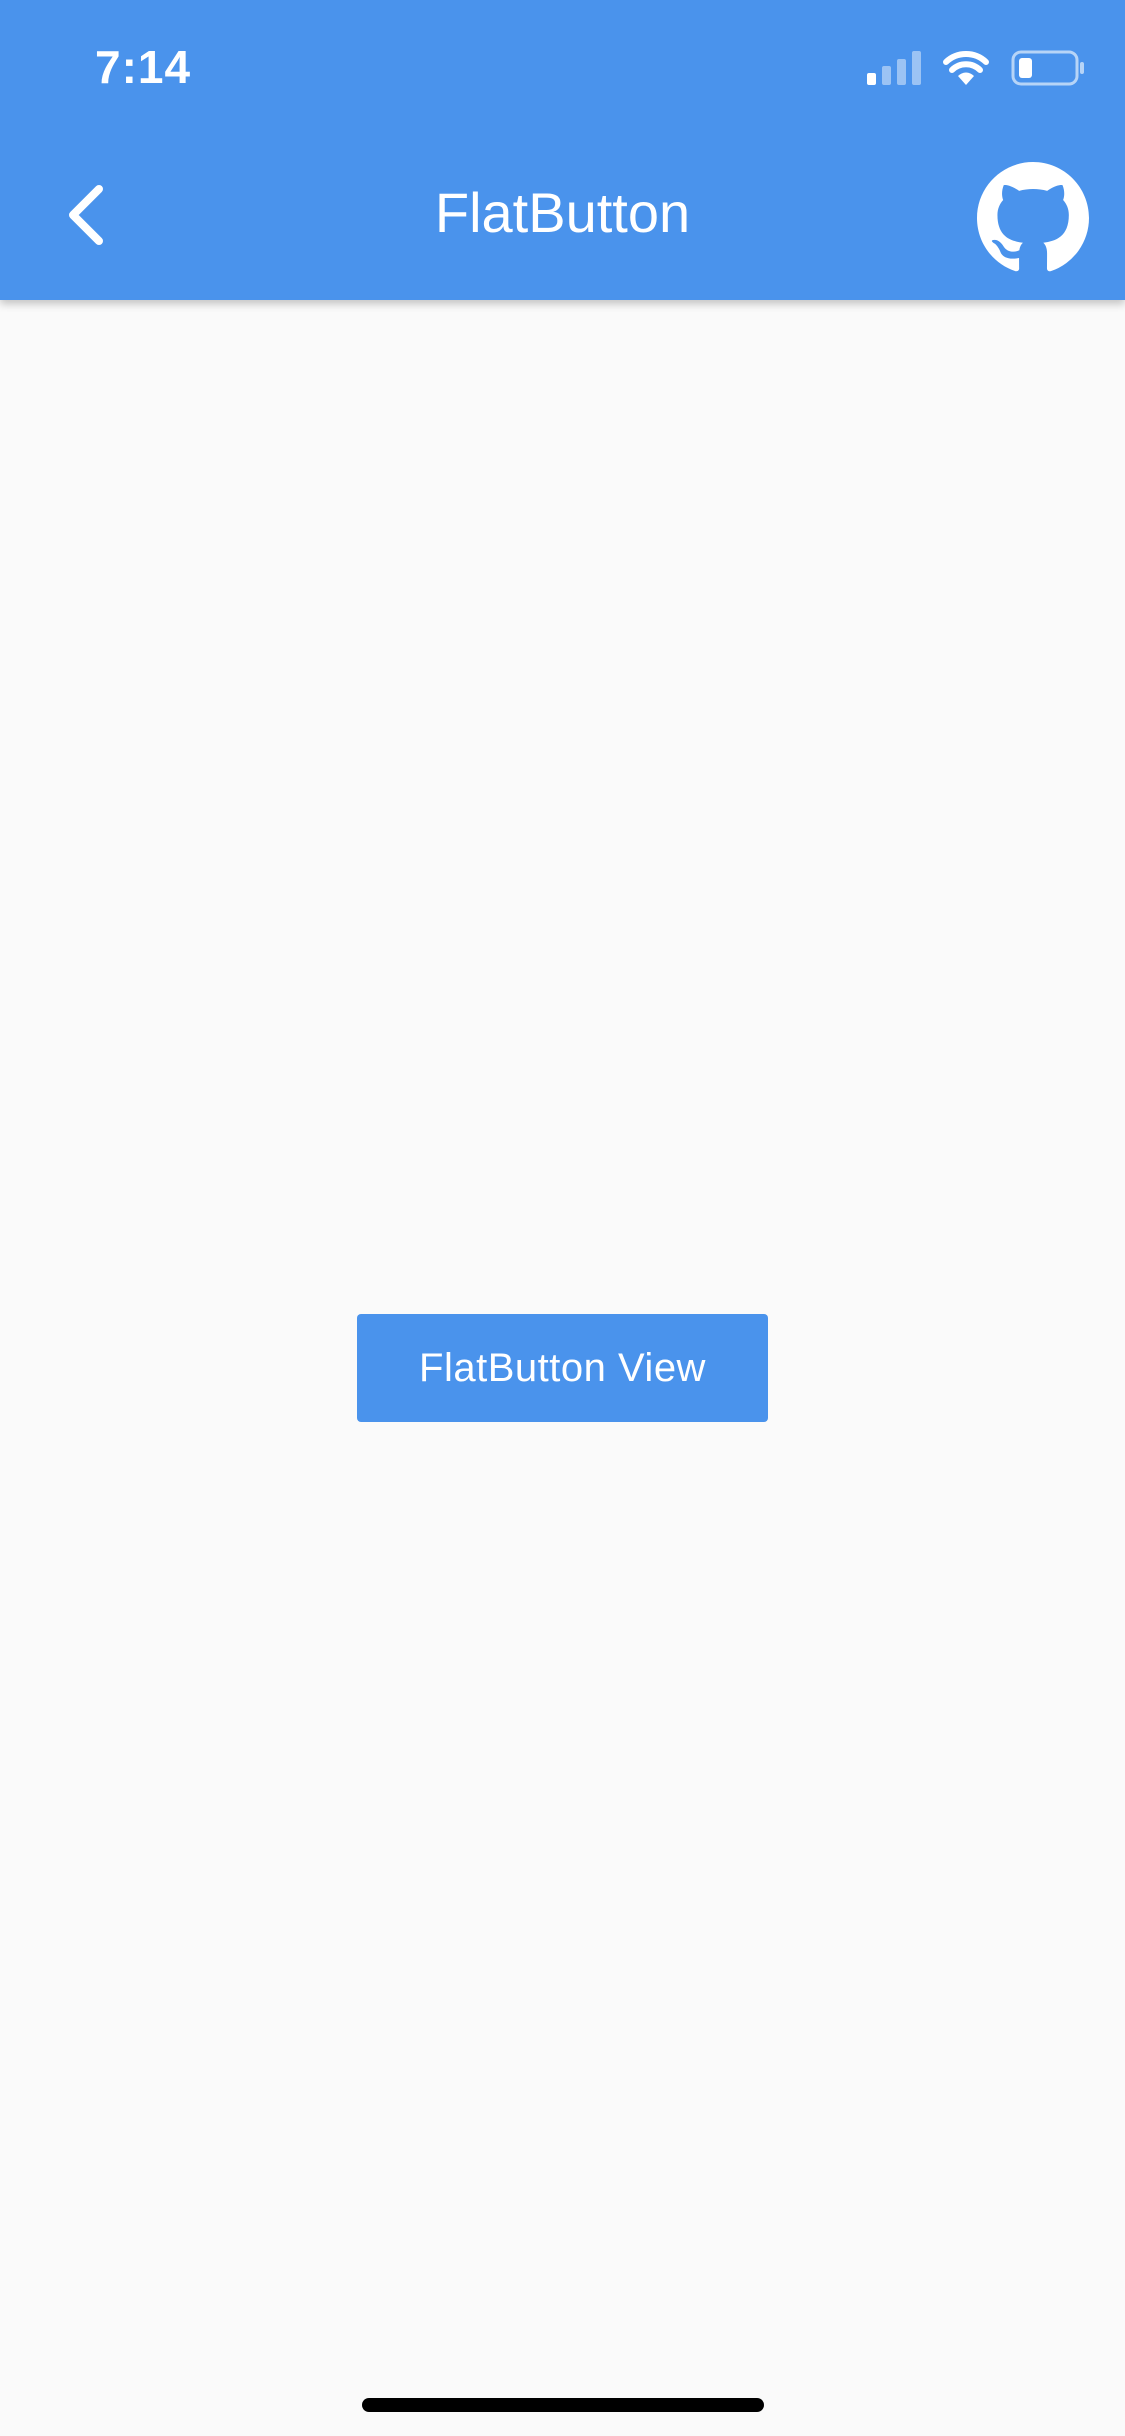 The height and width of the screenshot is (2436, 1125). Describe the element at coordinates (894, 68) in the screenshot. I see `cellular-signal-icon` at that location.